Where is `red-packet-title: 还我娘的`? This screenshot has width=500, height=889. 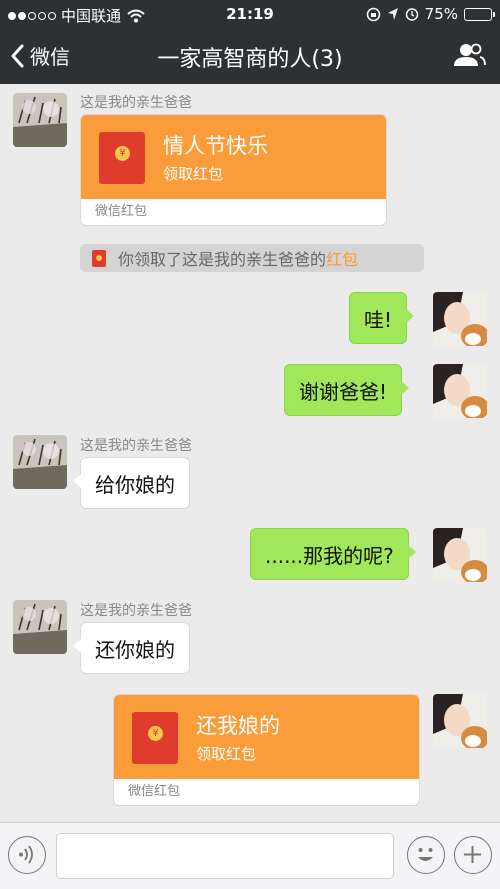 red-packet-title: 还我娘的 is located at coordinates (238, 726).